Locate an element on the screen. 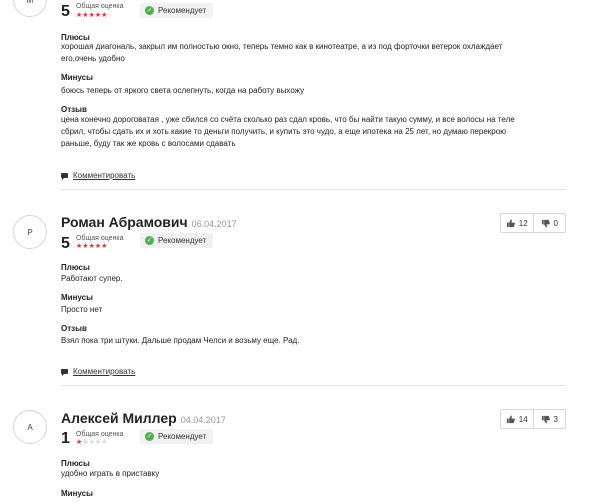 Image resolution: width=600 pixels, height=504 pixels. pros-text: удобно играть в приставку is located at coordinates (110, 473).